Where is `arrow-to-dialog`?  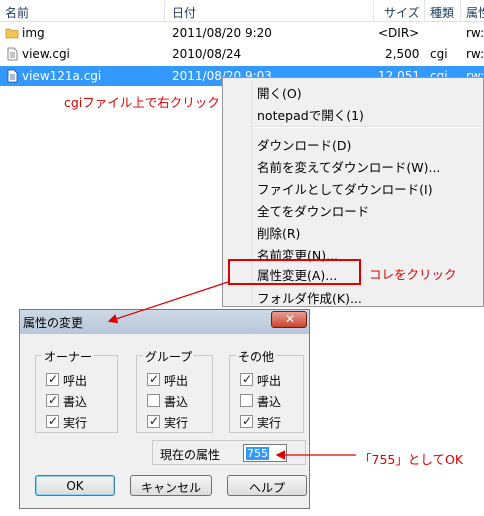
arrow-to-dialog is located at coordinates (168, 302).